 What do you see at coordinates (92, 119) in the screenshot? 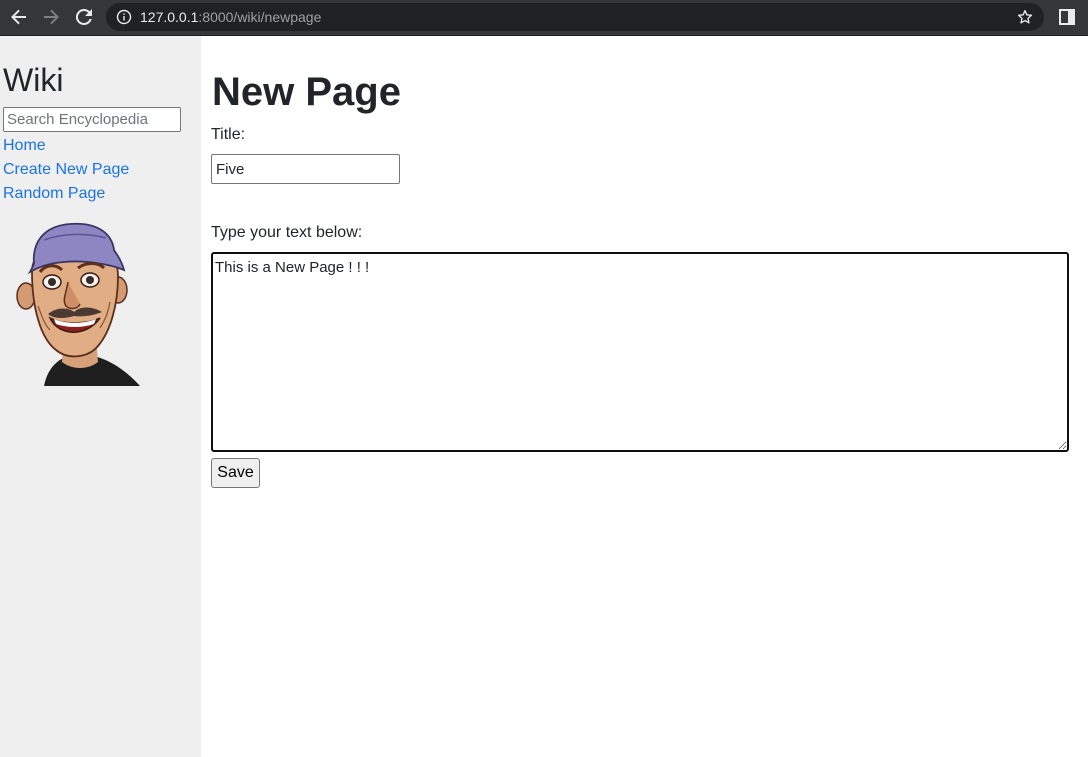
I see `search-input` at bounding box center [92, 119].